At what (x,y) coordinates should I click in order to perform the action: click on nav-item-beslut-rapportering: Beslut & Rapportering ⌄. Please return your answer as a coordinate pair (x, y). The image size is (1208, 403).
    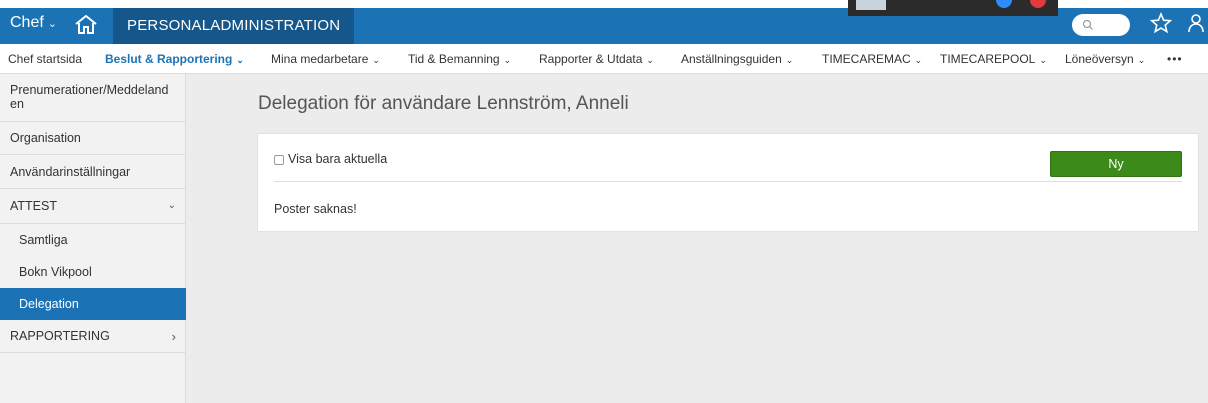
    Looking at the image, I should click on (174, 59).